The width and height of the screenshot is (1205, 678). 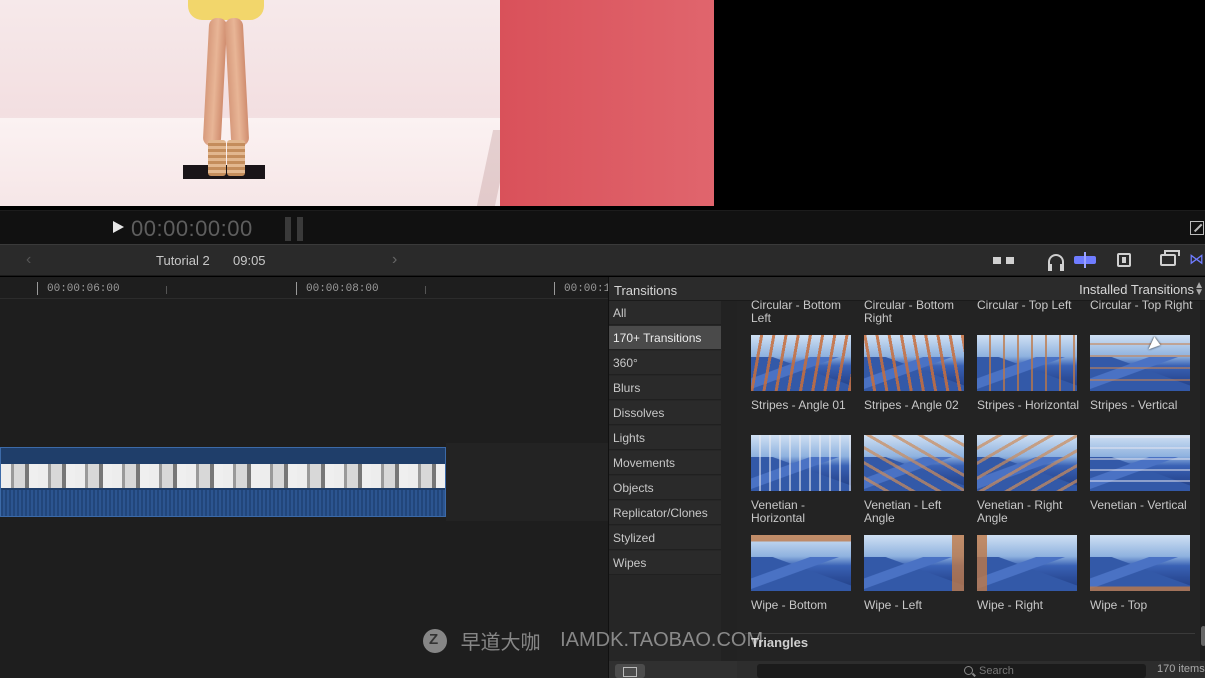 What do you see at coordinates (665, 513) in the screenshot?
I see `category-item: Replicator/Clones` at bounding box center [665, 513].